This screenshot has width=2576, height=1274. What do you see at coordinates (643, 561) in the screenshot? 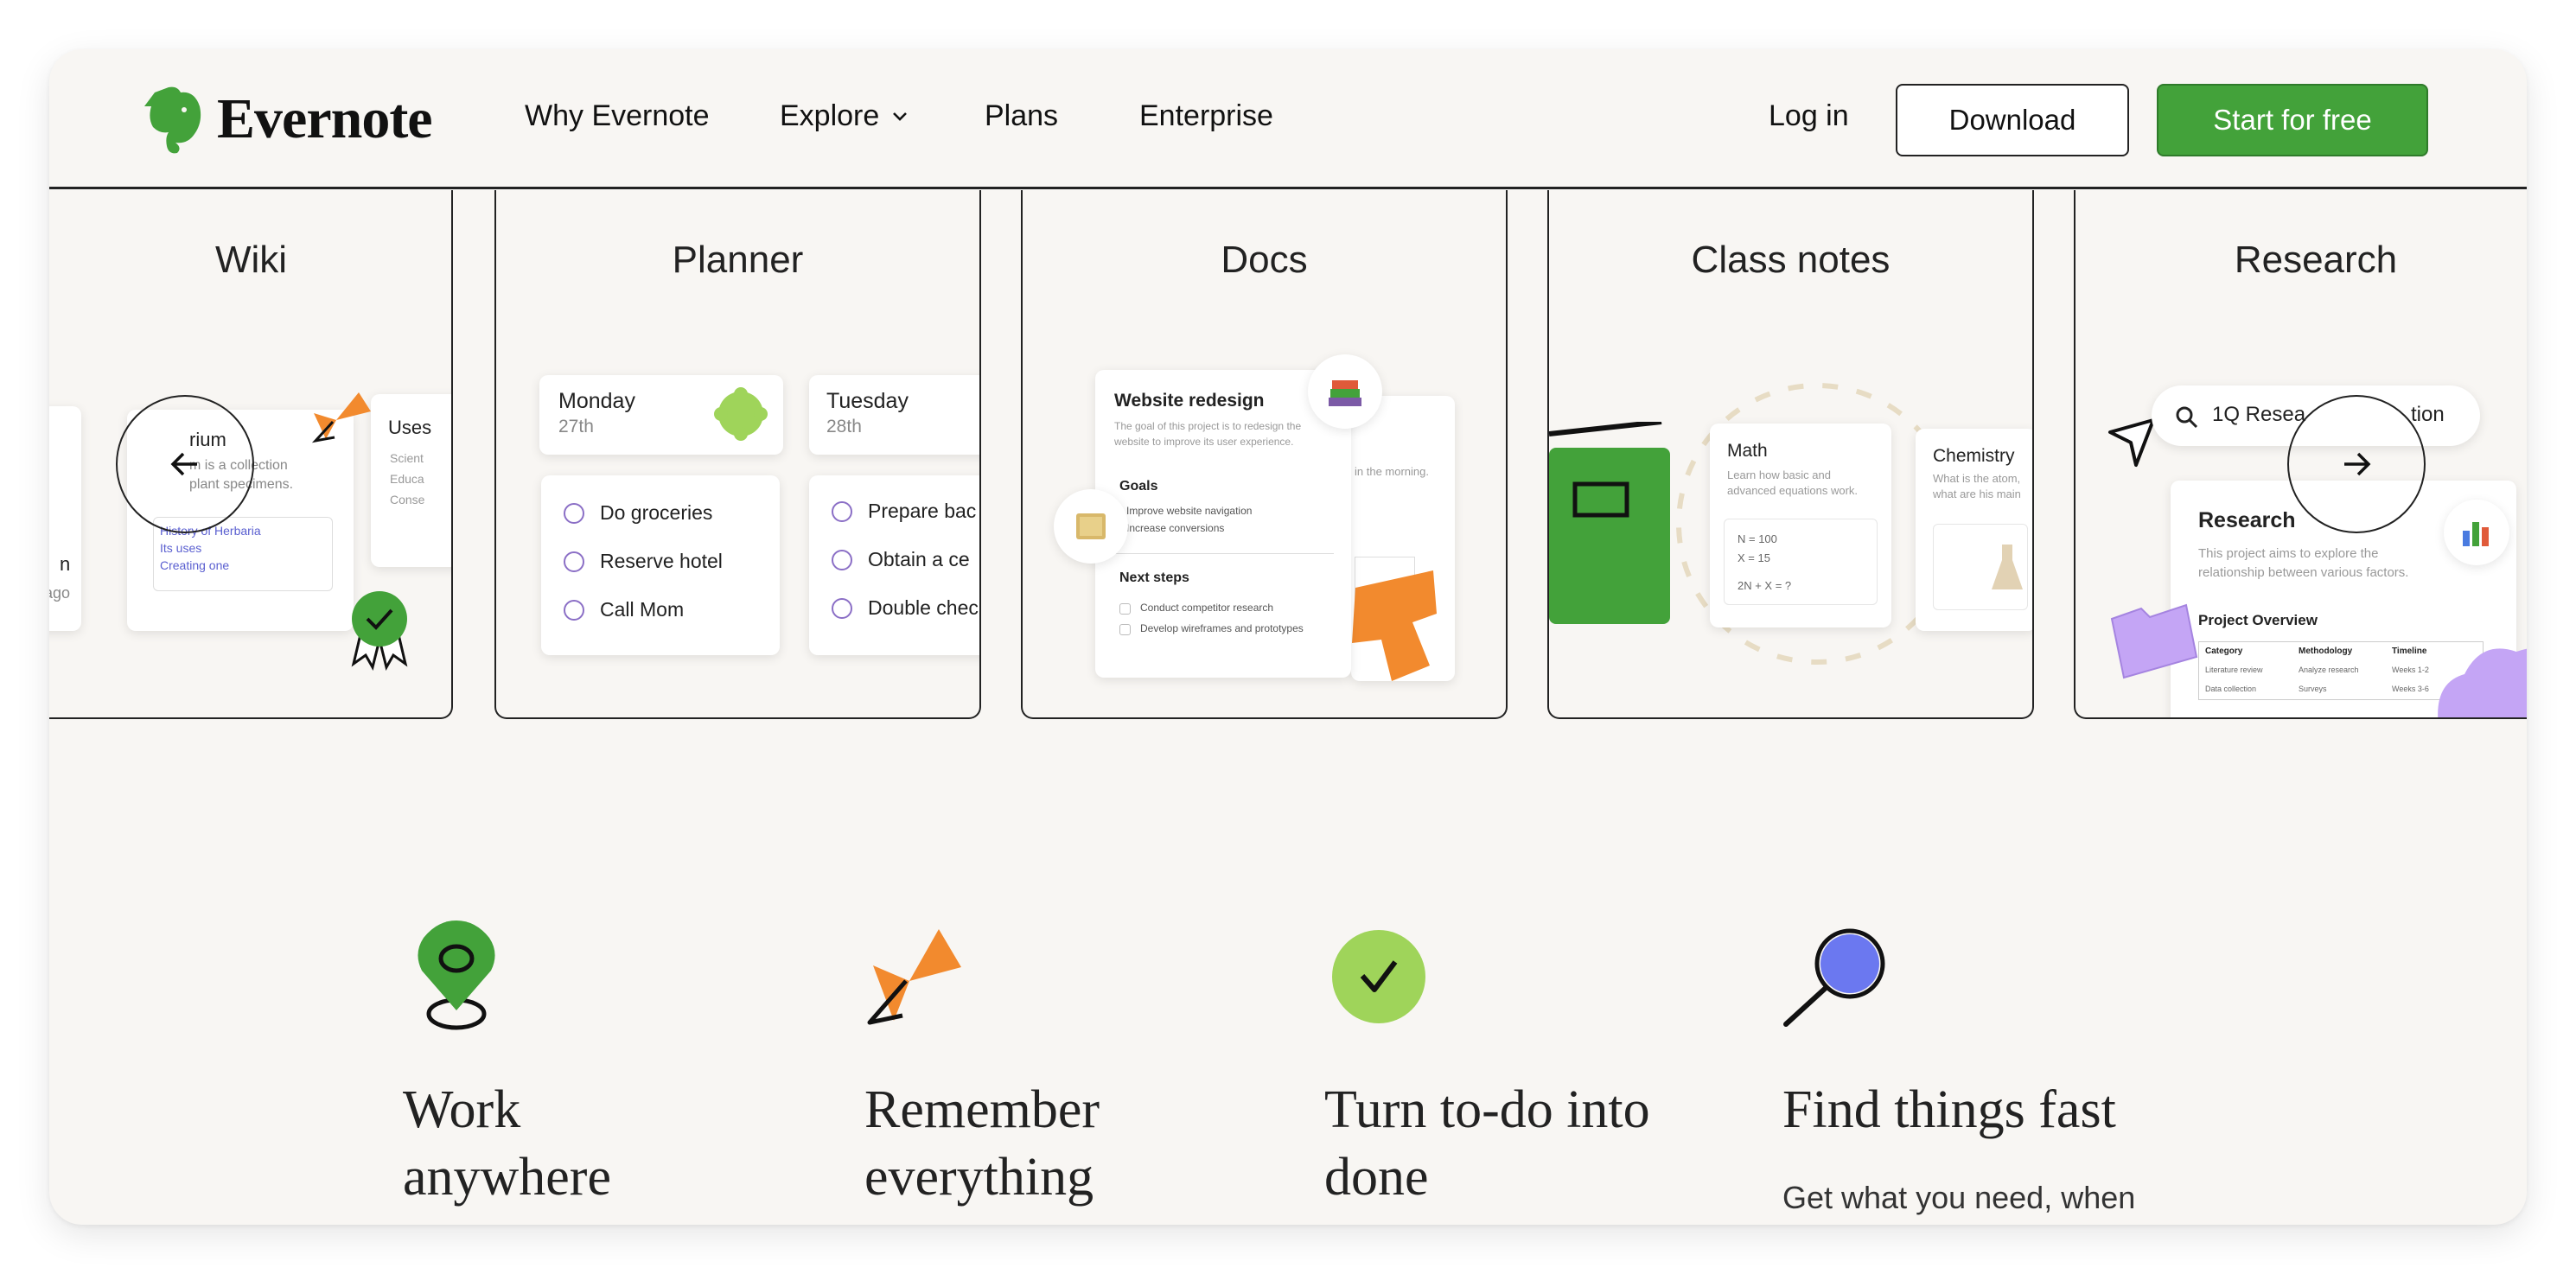
I see `todo-item: Reserve hotel` at bounding box center [643, 561].